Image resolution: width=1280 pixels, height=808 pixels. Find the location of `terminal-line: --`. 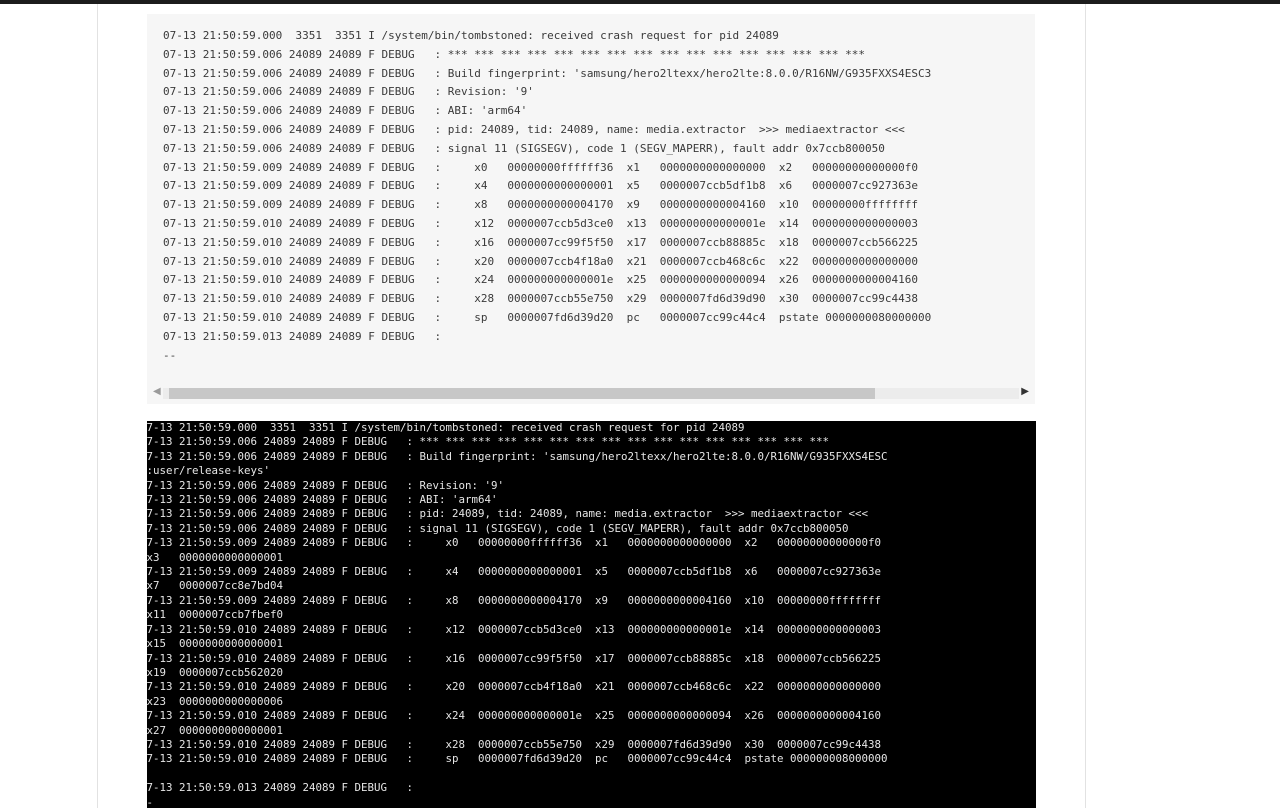

terminal-line: -- is located at coordinates (150, 801).